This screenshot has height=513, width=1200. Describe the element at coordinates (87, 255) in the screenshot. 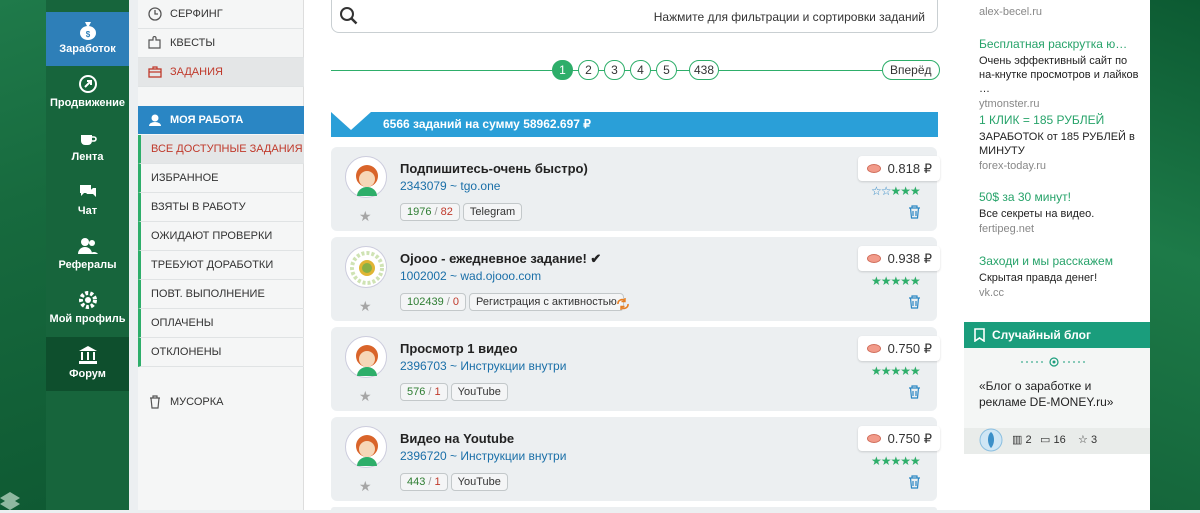

I see `nav-referrals: Рефералы` at that location.